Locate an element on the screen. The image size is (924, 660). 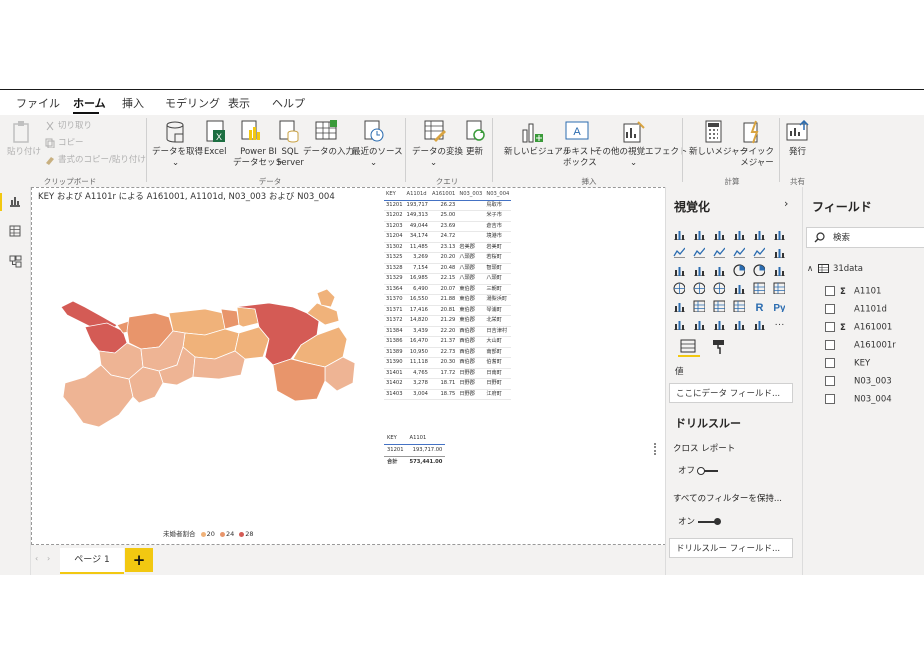
stacked-bar-icon is located at coordinates (679, 234).